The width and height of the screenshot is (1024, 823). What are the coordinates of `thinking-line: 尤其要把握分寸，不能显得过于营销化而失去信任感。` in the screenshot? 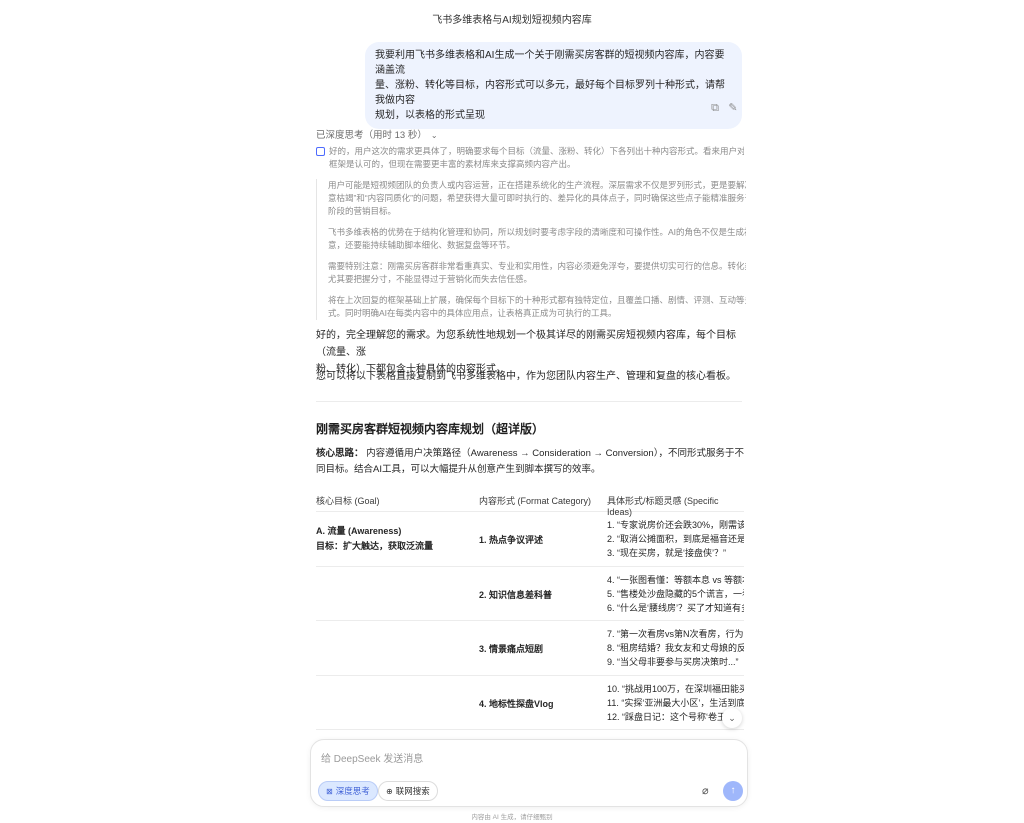 It's located at (430, 279).